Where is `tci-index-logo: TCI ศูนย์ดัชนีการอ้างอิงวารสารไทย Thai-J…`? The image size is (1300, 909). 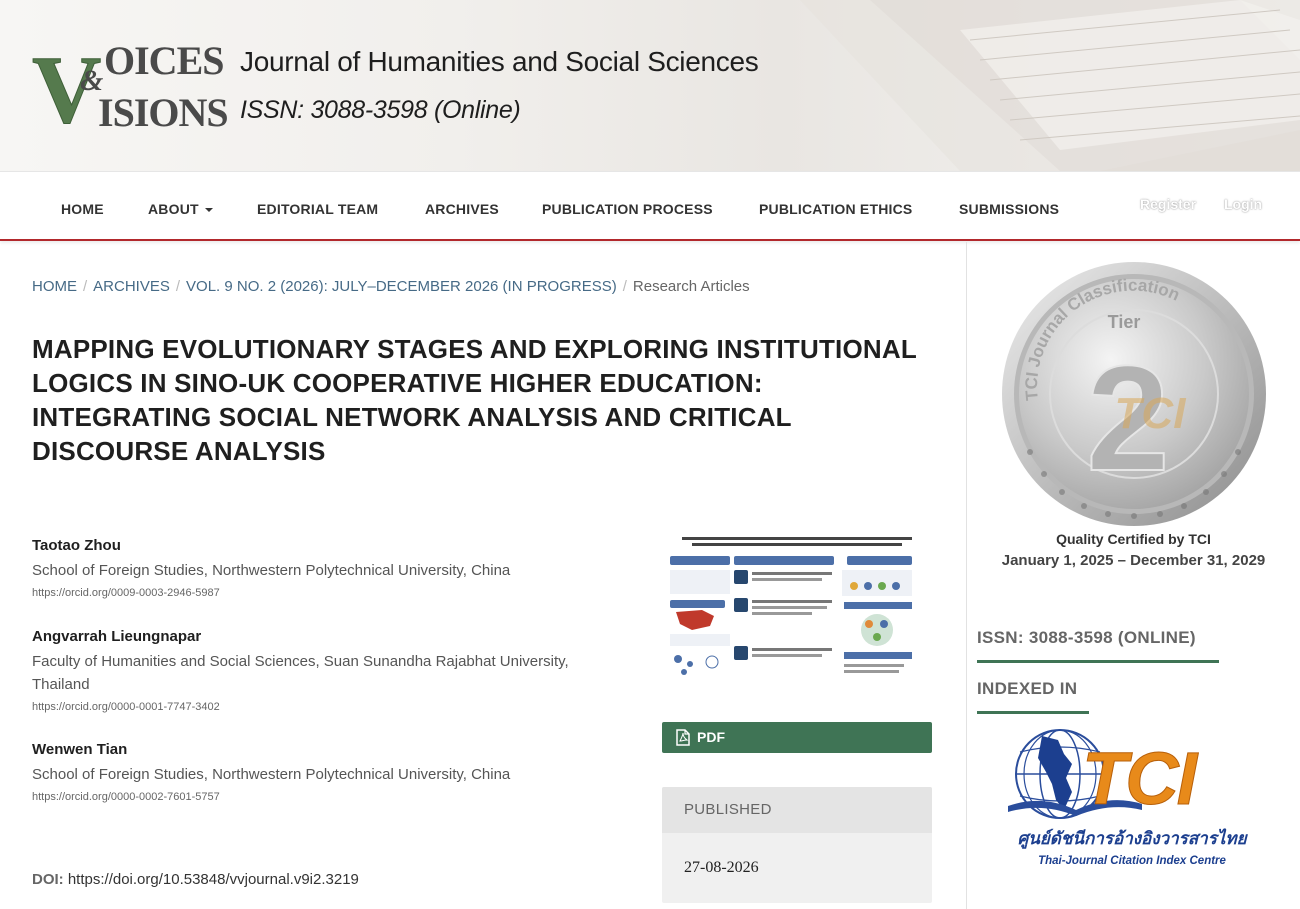 tci-index-logo: TCI ศูนย์ดัชนีการอ้างอิงวารสารไทย Thai-J… is located at coordinates (1133, 800).